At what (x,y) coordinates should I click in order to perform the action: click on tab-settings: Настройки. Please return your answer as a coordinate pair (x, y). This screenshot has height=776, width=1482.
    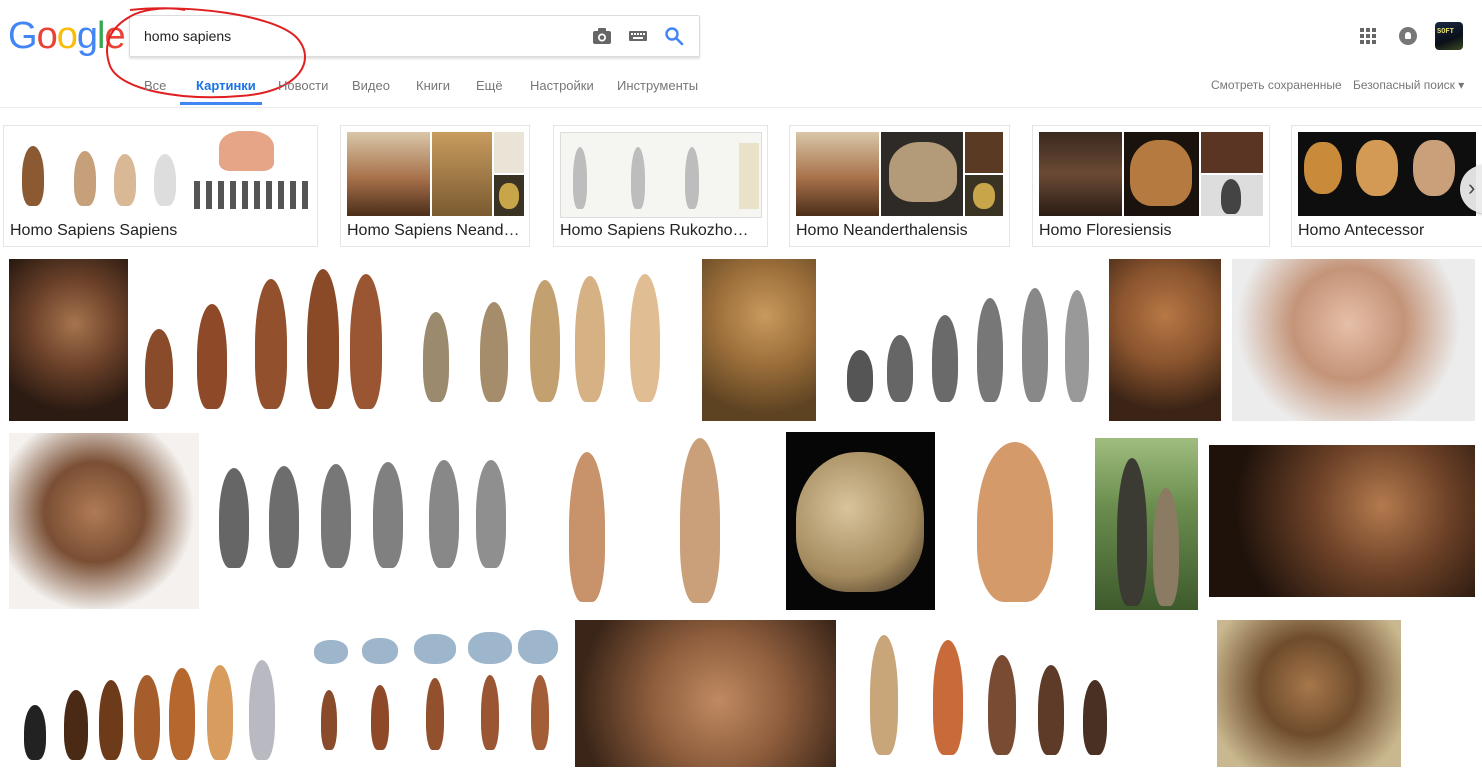
    Looking at the image, I should click on (562, 85).